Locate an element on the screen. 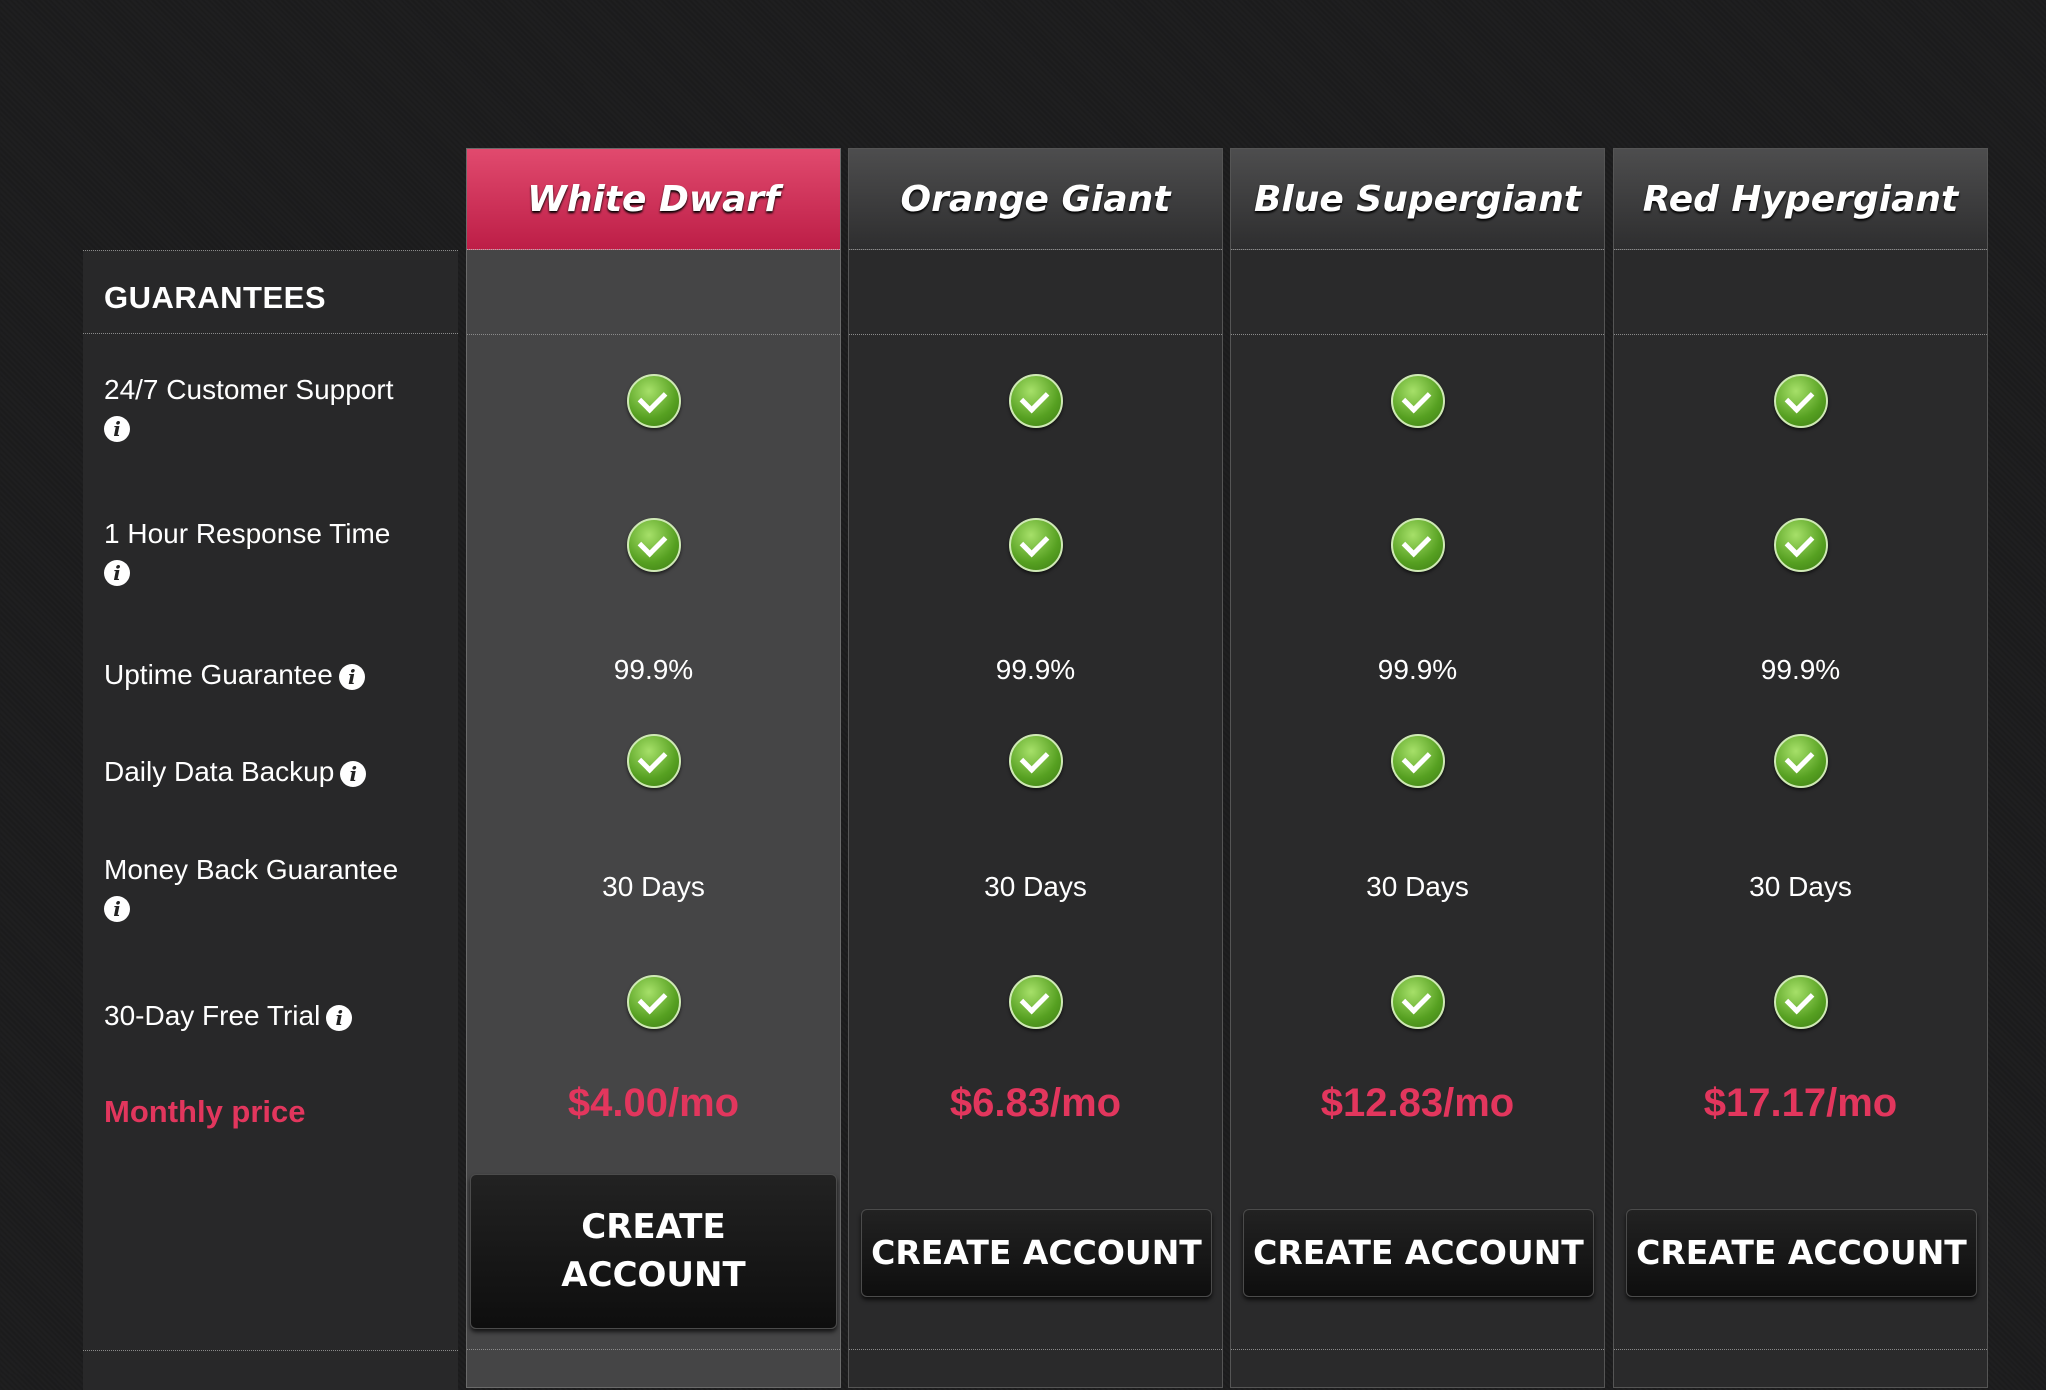 The image size is (2046, 1390). feature-label-text: Money Back Guarantee is located at coordinates (251, 869).